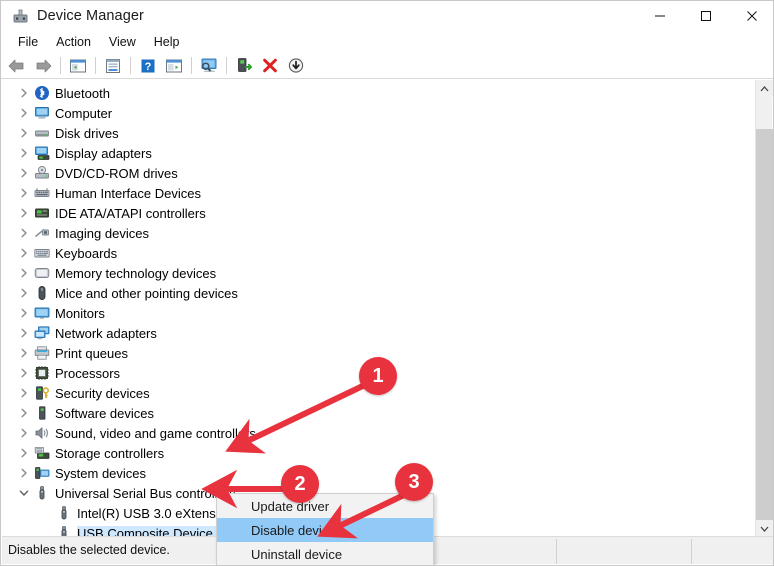 The width and height of the screenshot is (774, 566). Describe the element at coordinates (24, 493) in the screenshot. I see `chevron-down-icon` at that location.